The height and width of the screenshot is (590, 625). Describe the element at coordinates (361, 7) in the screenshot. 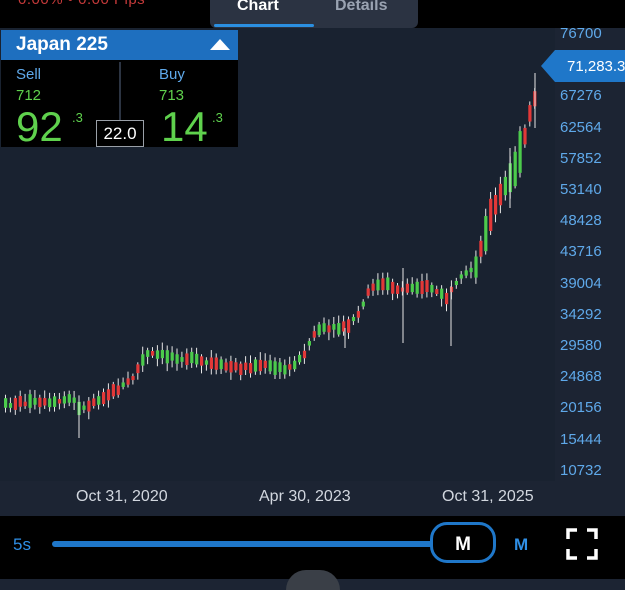

I see `tab-details: Details` at that location.